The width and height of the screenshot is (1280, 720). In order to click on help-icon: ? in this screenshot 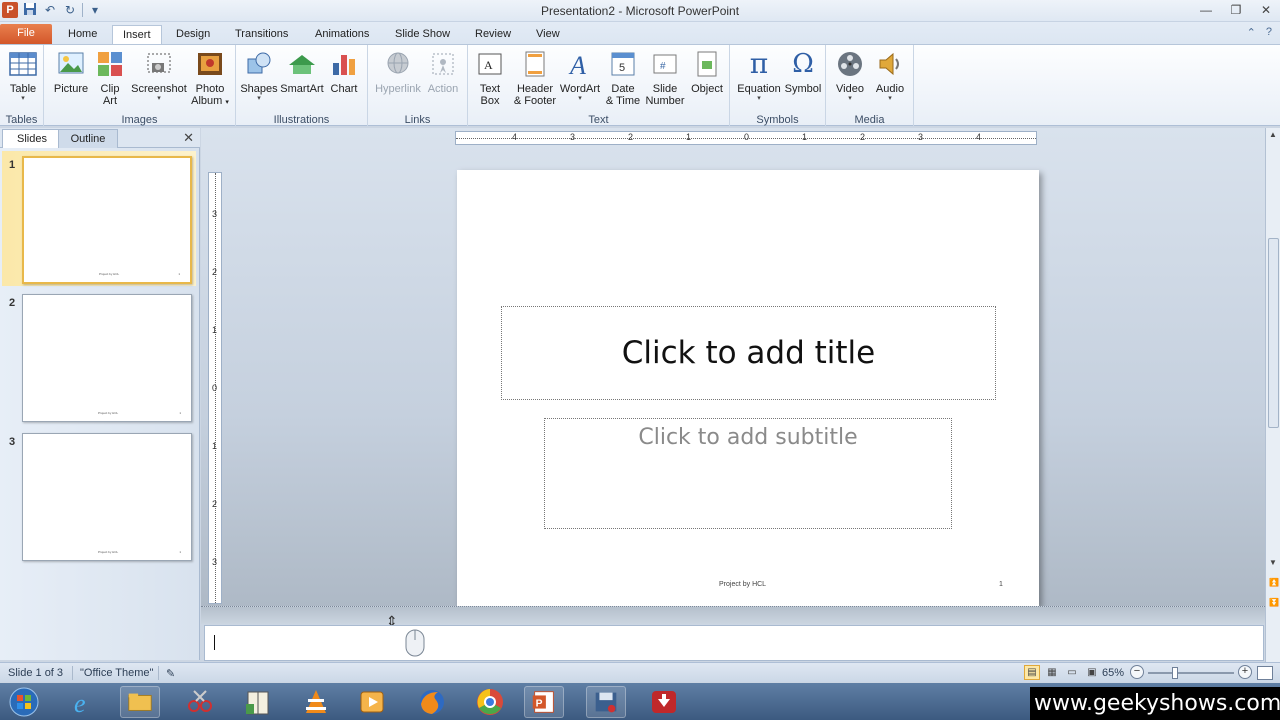, I will do `click(1269, 32)`.